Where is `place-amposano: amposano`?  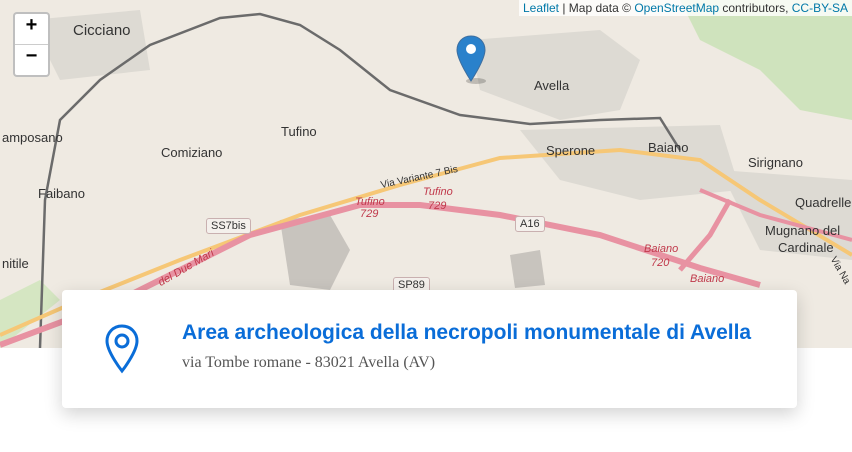
place-amposano: amposano is located at coordinates (32, 137).